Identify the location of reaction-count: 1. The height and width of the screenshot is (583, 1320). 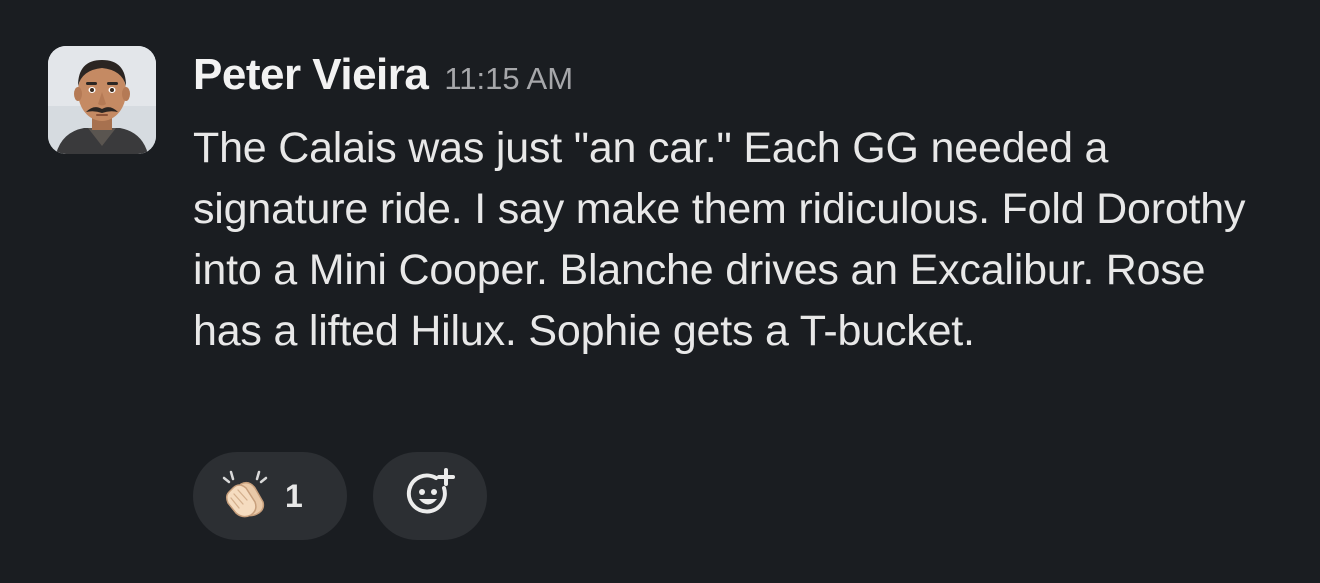
(294, 495).